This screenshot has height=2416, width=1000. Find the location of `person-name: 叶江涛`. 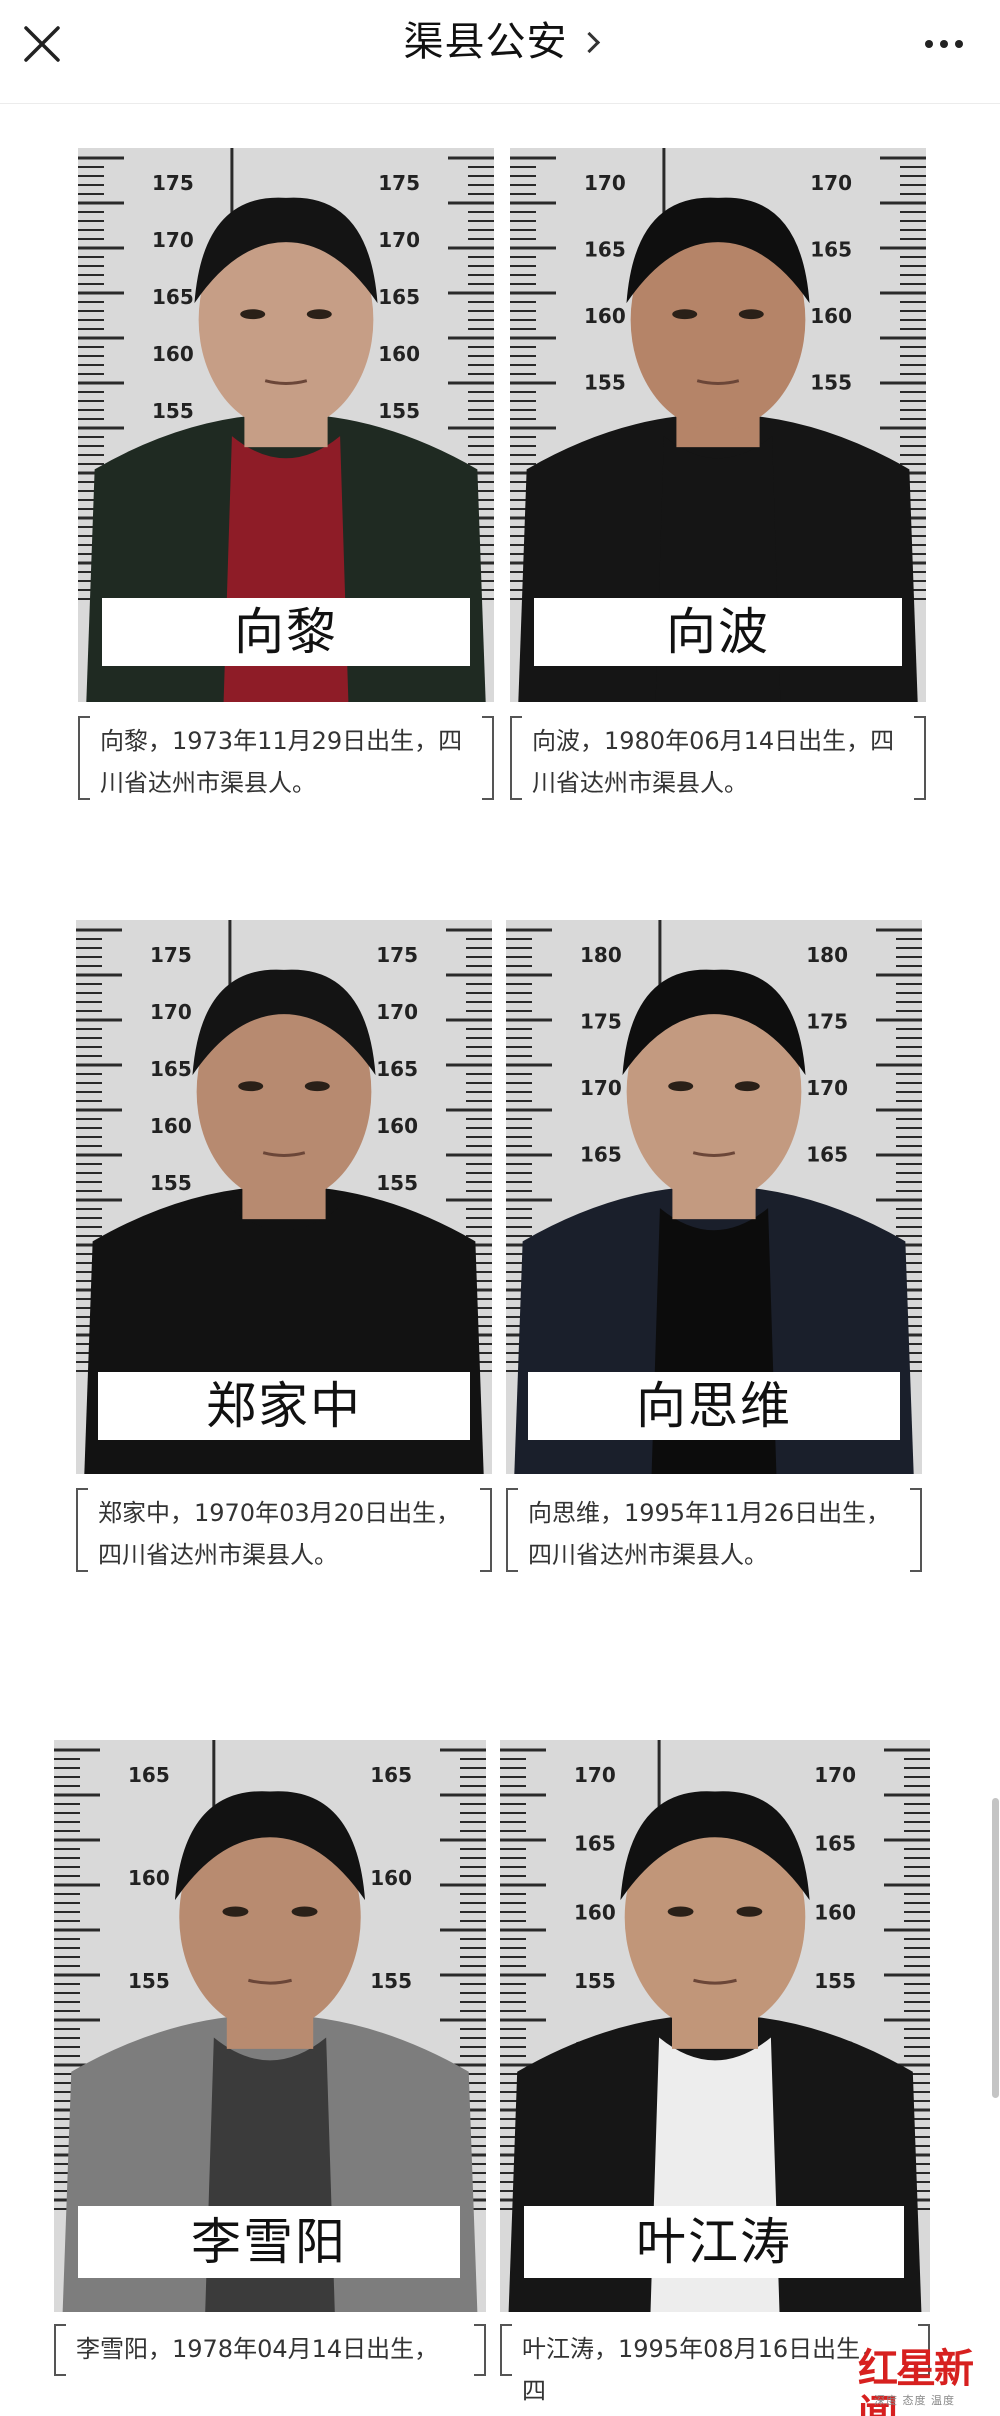

person-name: 叶江涛 is located at coordinates (714, 2242).